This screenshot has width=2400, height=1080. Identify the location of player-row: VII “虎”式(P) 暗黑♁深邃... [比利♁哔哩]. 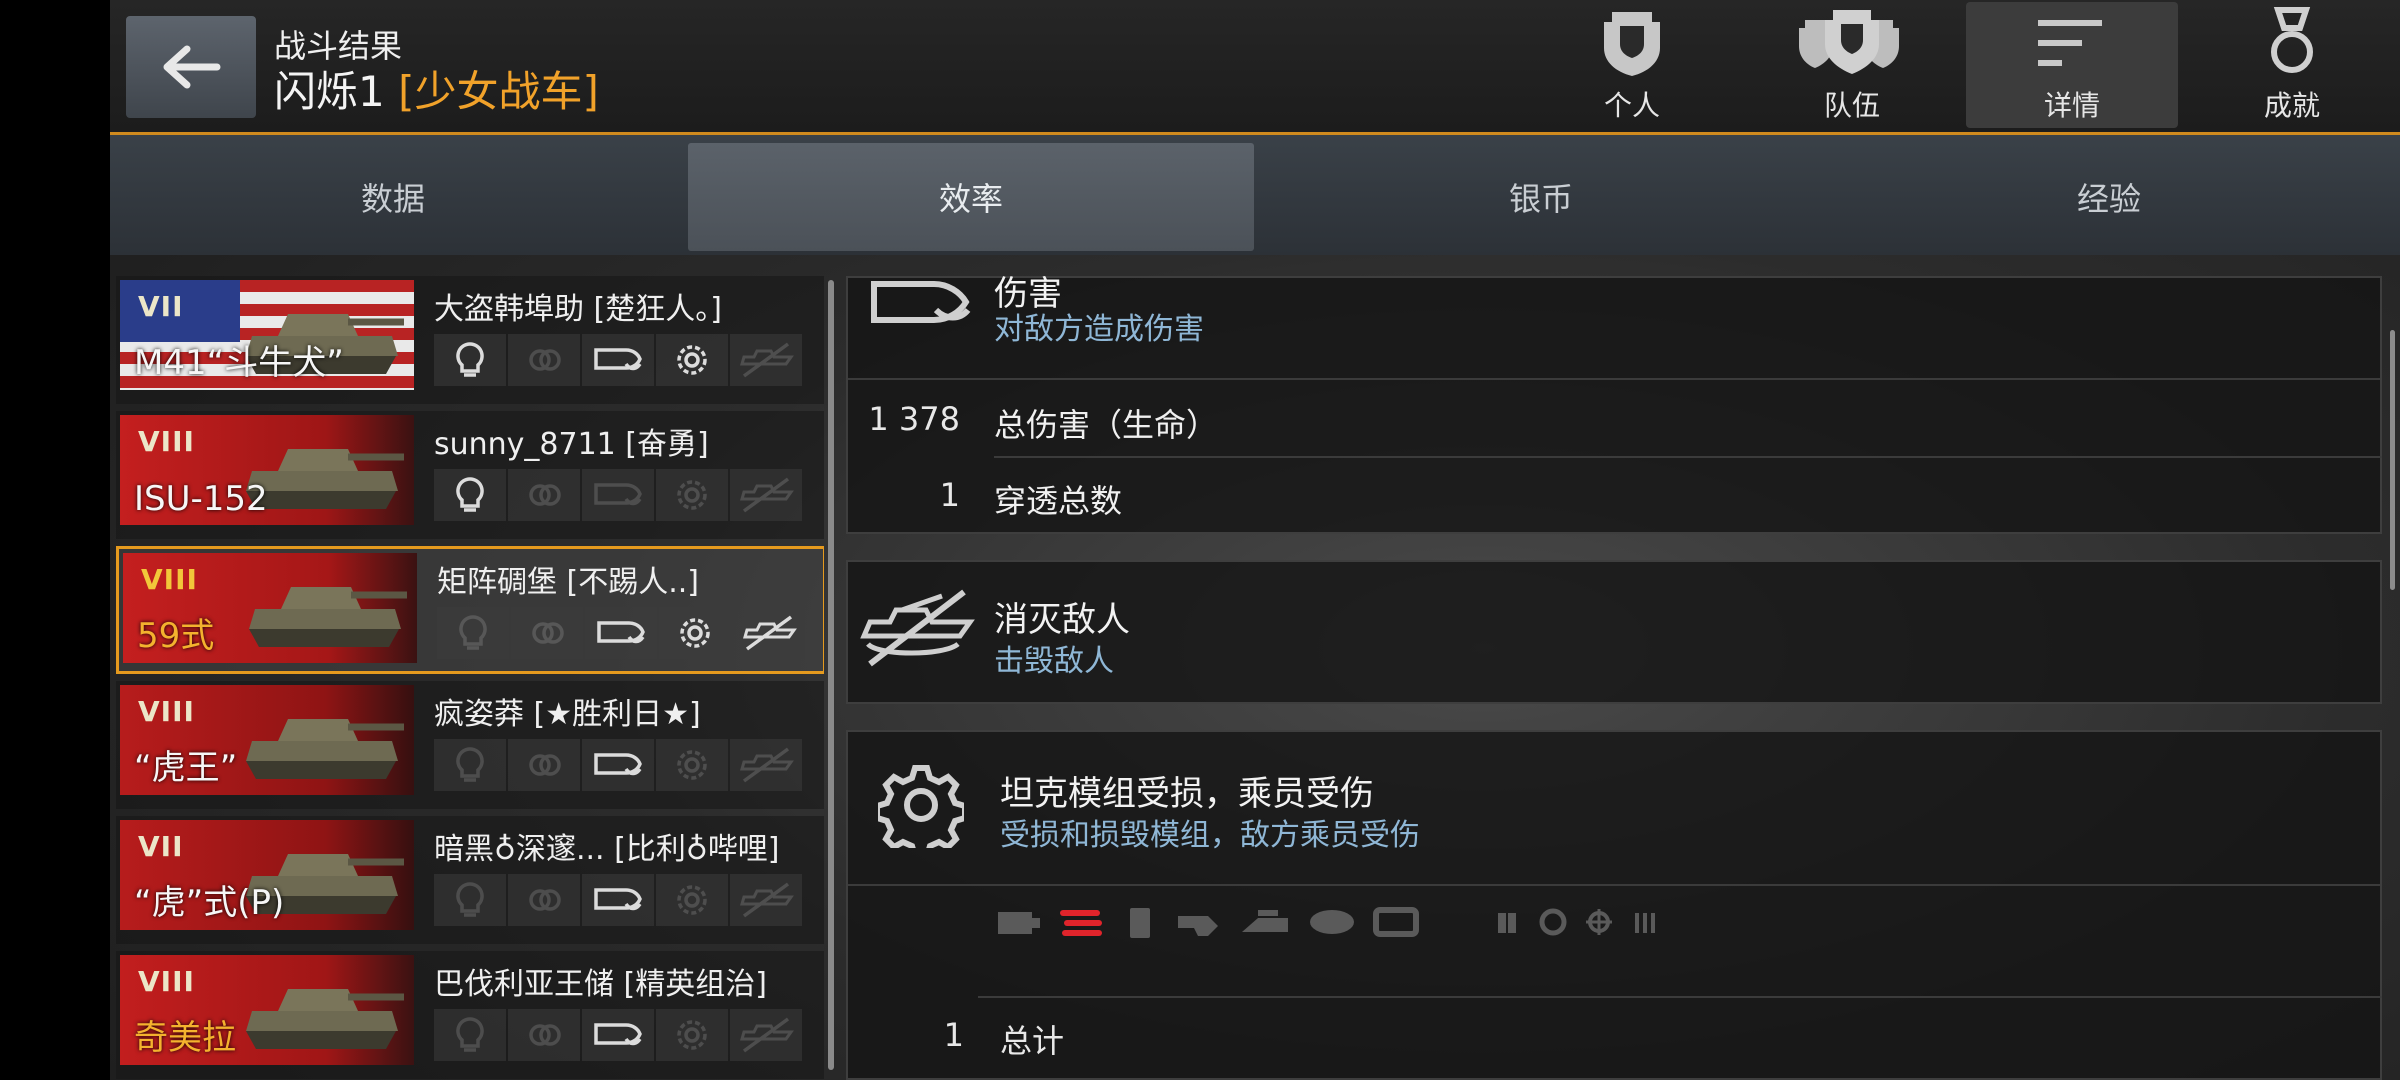
(470, 880).